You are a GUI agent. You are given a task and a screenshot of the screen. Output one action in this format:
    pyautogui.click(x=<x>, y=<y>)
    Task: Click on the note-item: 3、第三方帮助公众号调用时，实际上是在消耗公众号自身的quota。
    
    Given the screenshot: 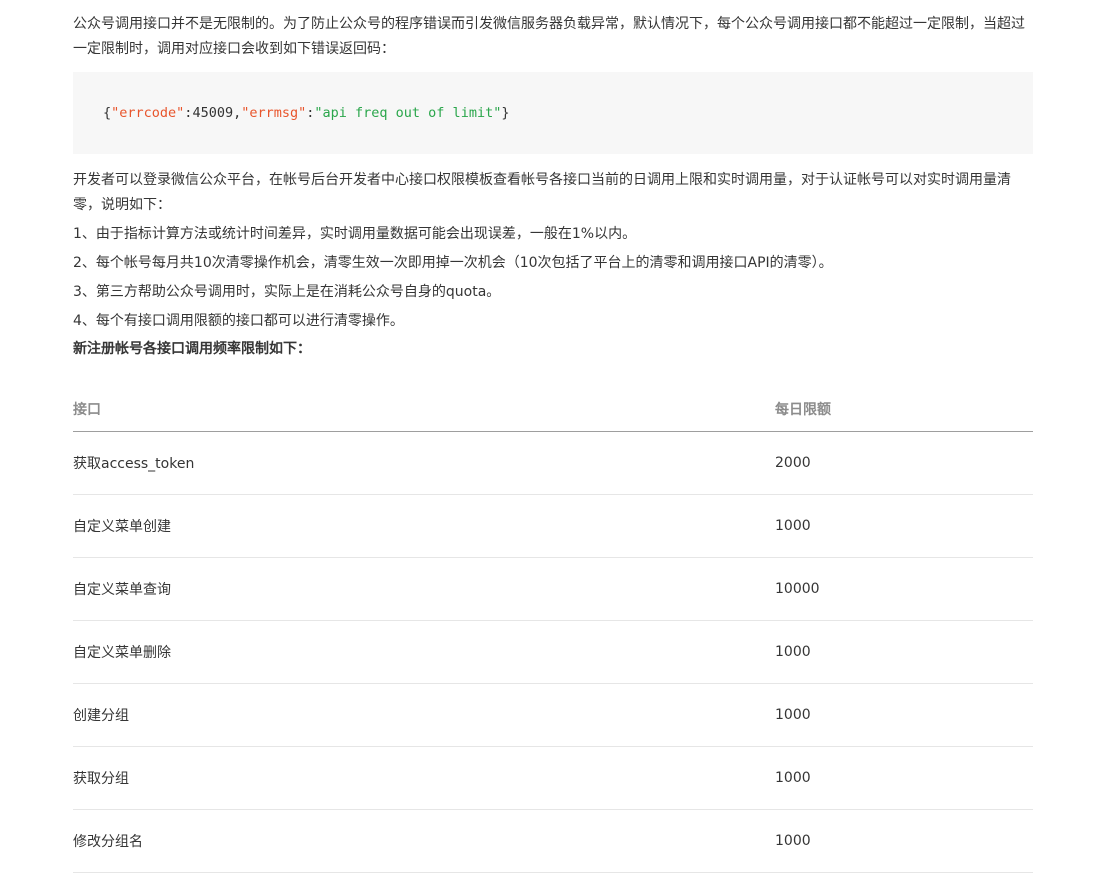 What is the action you would take?
    pyautogui.click(x=287, y=292)
    